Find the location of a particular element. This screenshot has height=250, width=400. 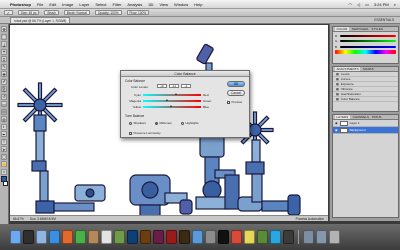

crop-tool-icon: ⌗ is located at coordinates (4, 59).